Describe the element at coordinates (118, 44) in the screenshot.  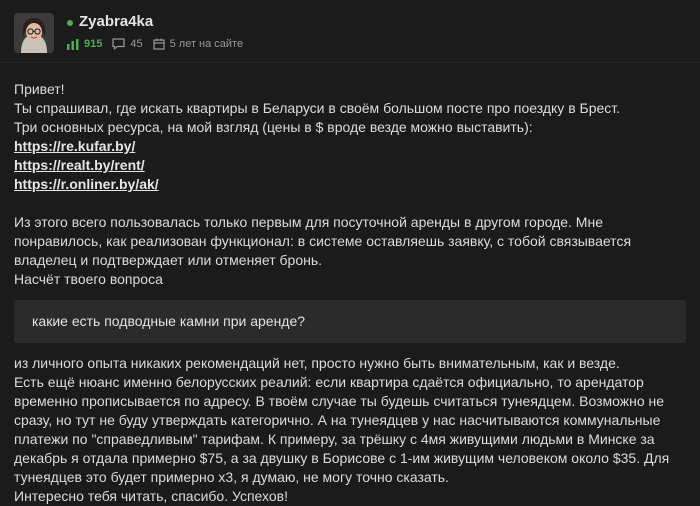
I see `comment-icon` at that location.